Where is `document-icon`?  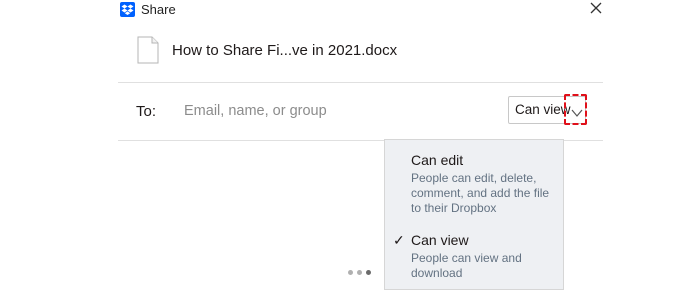 document-icon is located at coordinates (148, 50).